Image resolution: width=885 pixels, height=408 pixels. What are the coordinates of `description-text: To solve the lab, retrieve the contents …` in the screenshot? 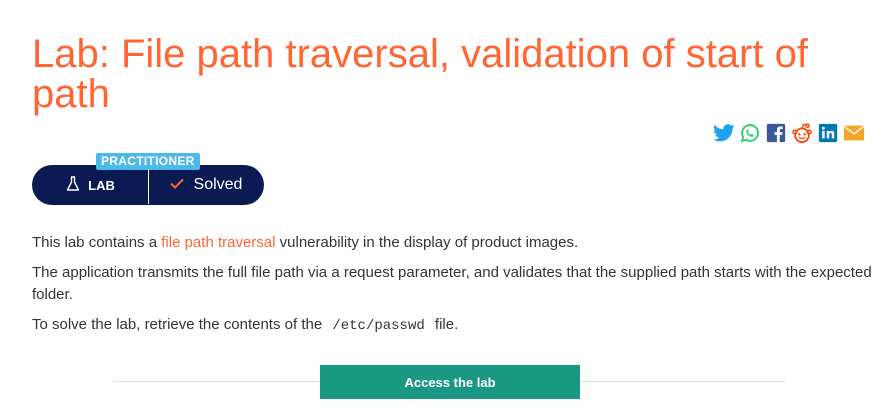 It's located at (179, 324).